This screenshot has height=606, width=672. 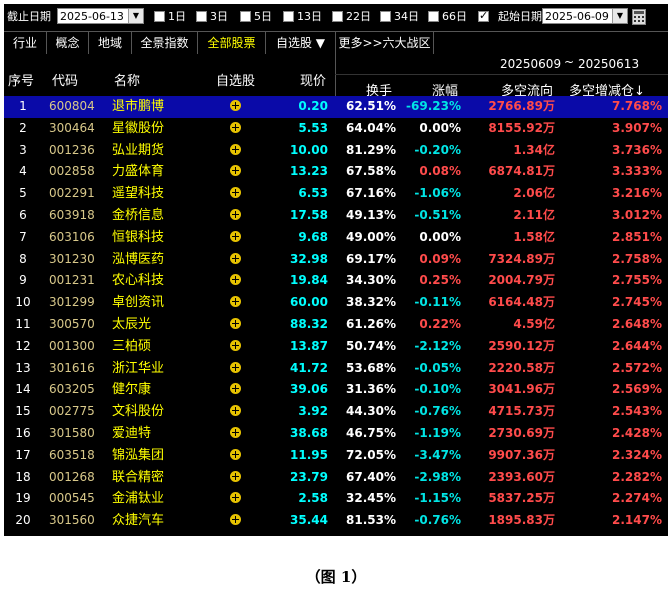 What do you see at coordinates (385, 16) in the screenshot?
I see `period-checkbox-34d` at bounding box center [385, 16].